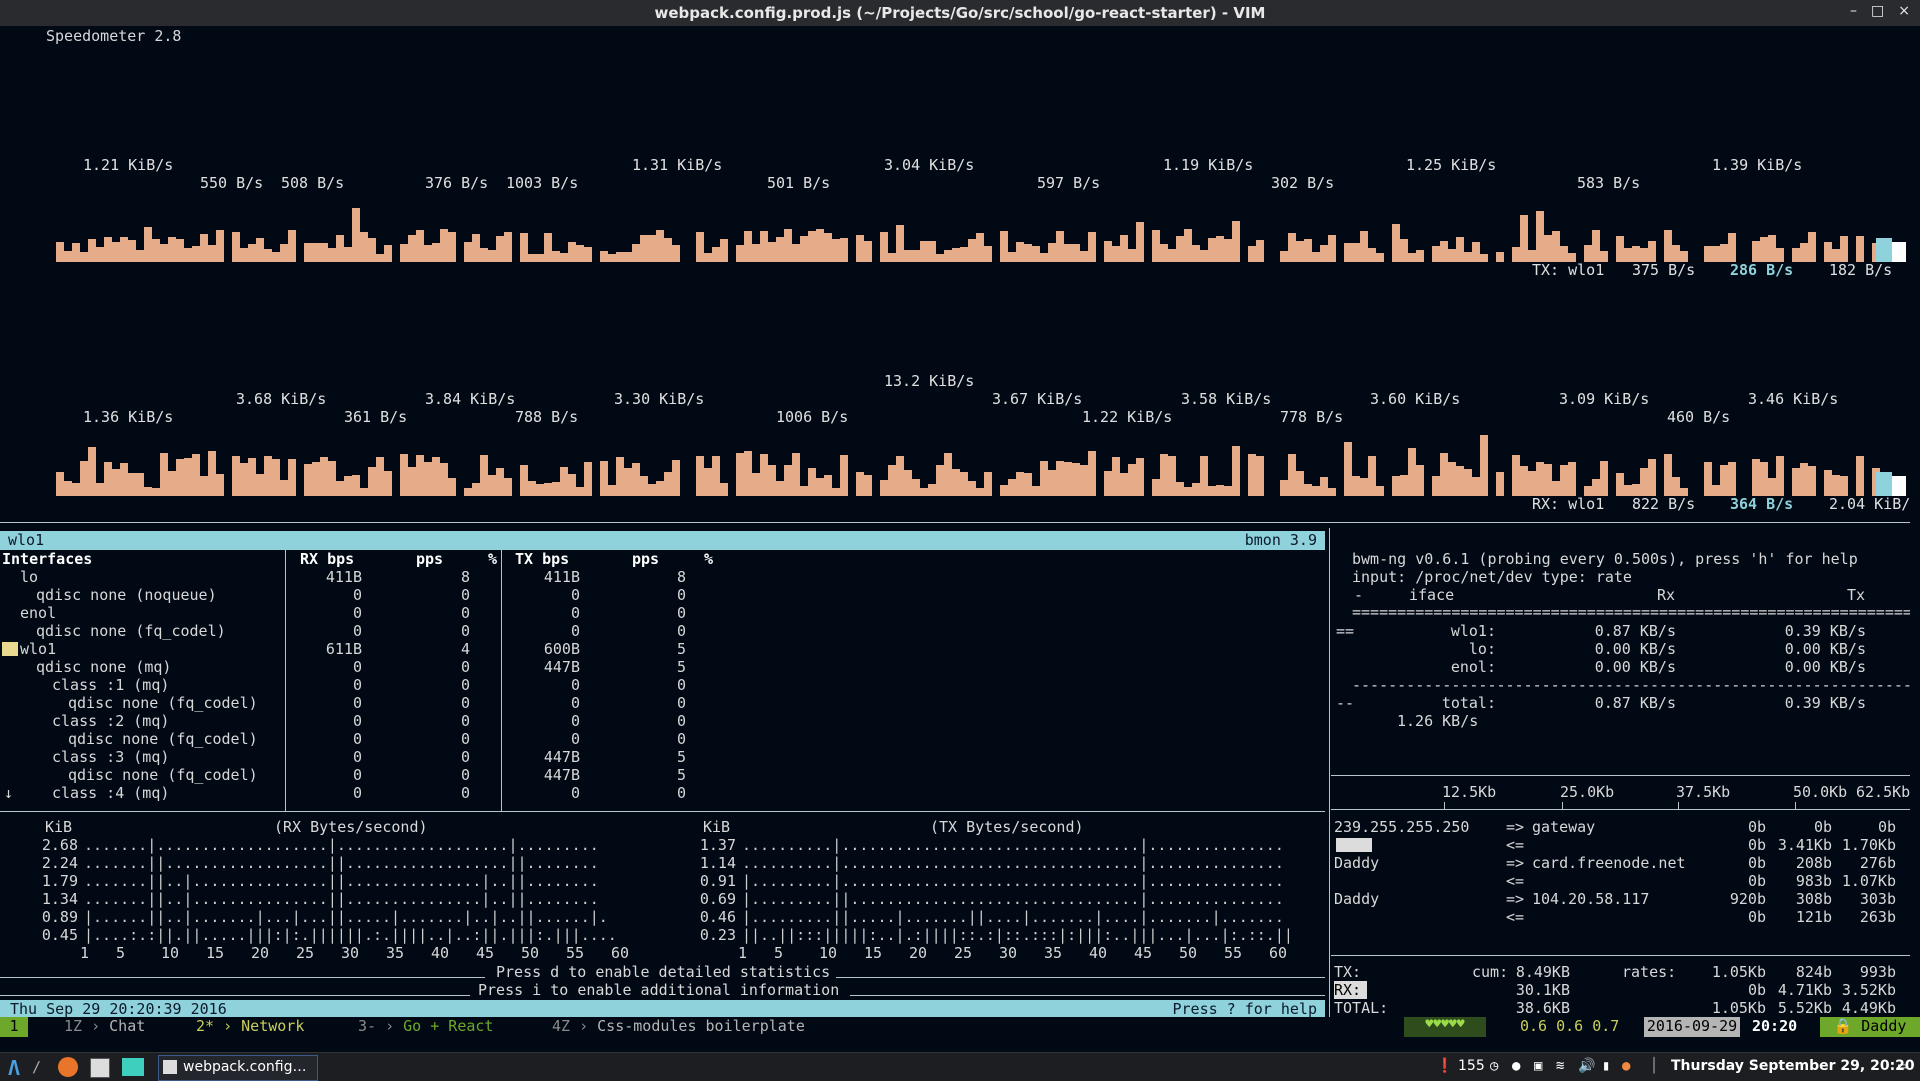 The width and height of the screenshot is (1920, 1081). What do you see at coordinates (14, 1068) in the screenshot?
I see `arch-menu-icon: Λ` at bounding box center [14, 1068].